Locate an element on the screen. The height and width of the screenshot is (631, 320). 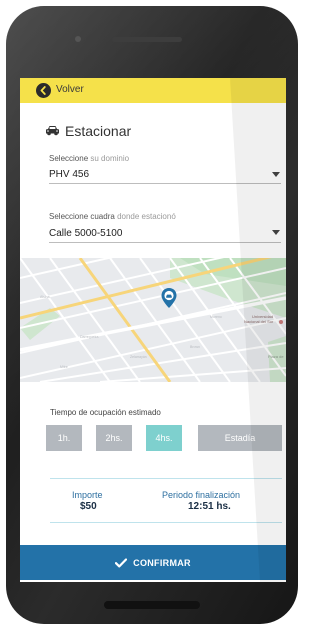
cuadra-chevron-down-icon is located at coordinates (276, 232).